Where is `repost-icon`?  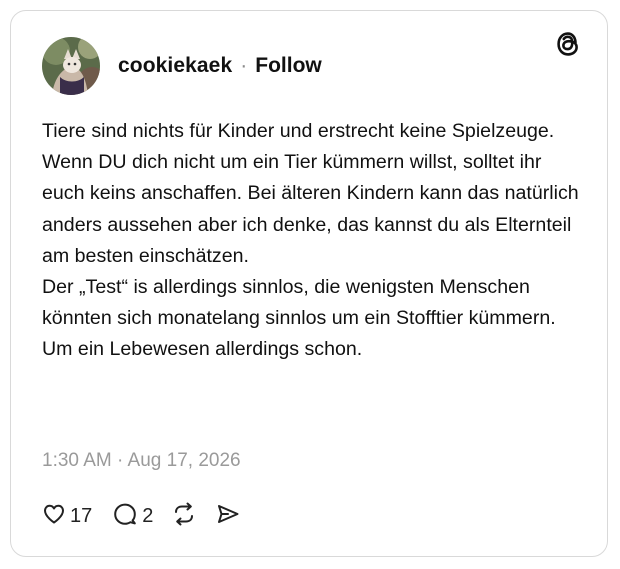
repost-icon is located at coordinates (184, 516).